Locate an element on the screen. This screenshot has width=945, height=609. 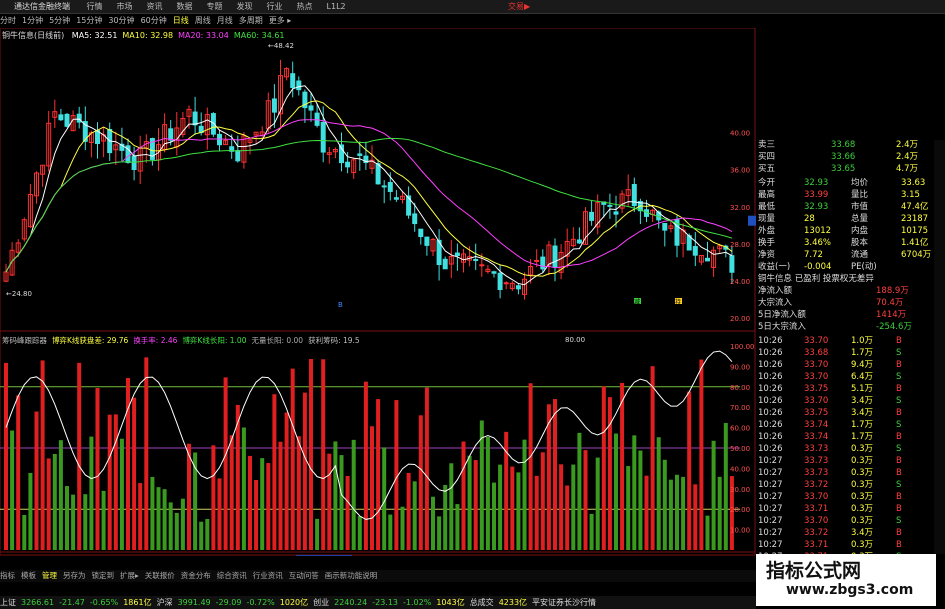
period-tab: 分时 is located at coordinates (8, 20).